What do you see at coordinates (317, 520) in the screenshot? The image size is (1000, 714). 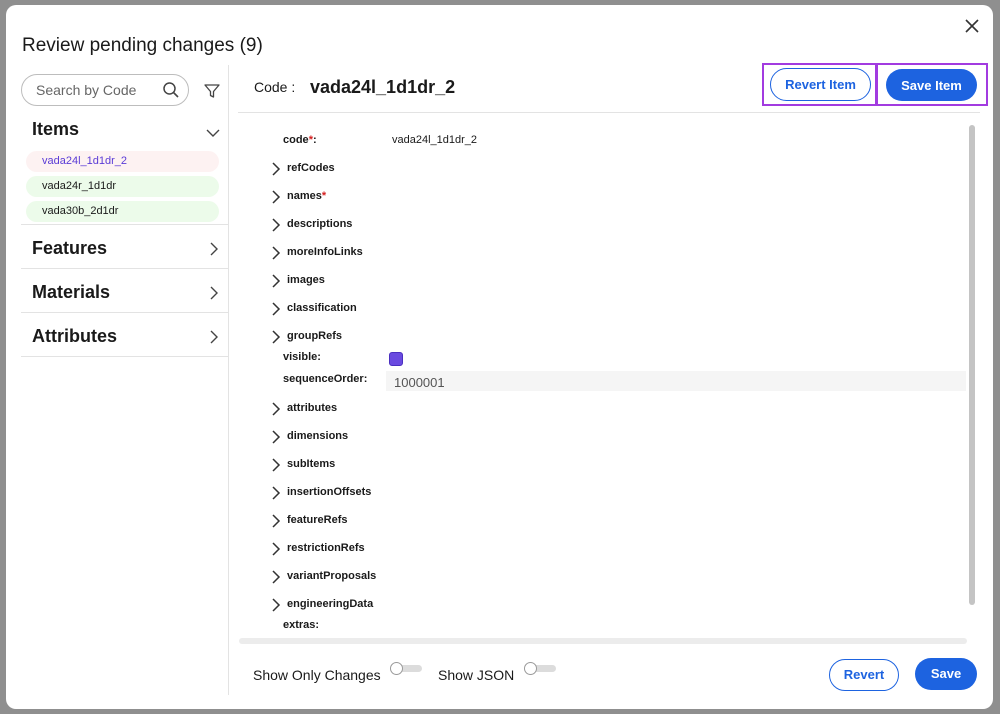 I see `node-label: featureRefs` at bounding box center [317, 520].